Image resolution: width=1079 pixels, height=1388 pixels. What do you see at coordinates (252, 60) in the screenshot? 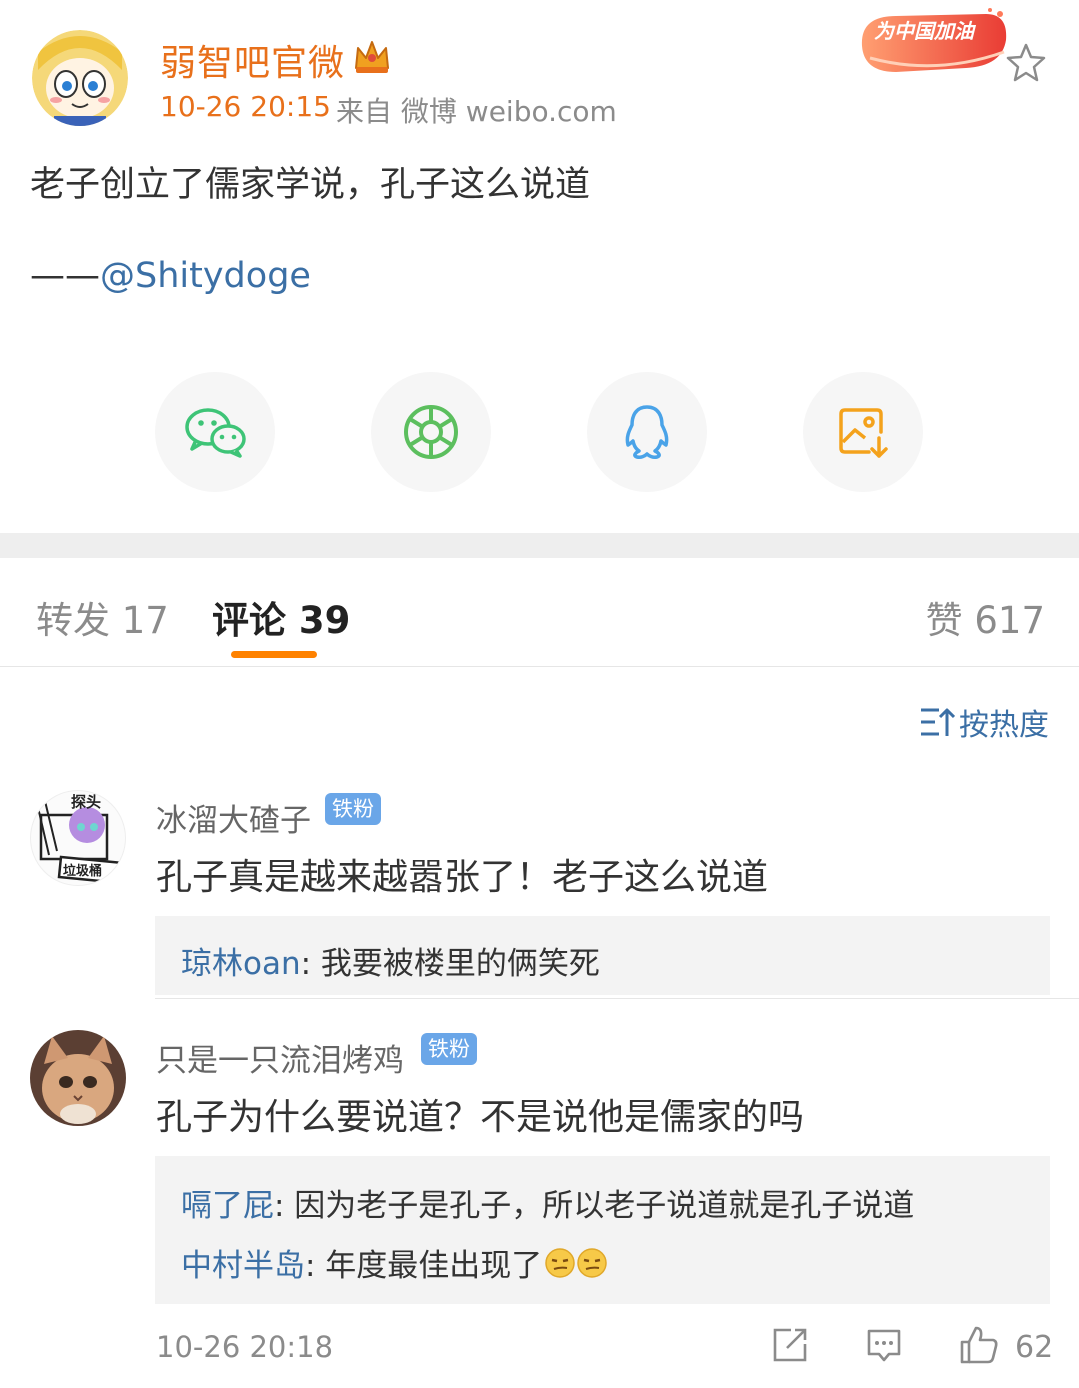
I see `author-name: 弱智吧官微` at bounding box center [252, 60].